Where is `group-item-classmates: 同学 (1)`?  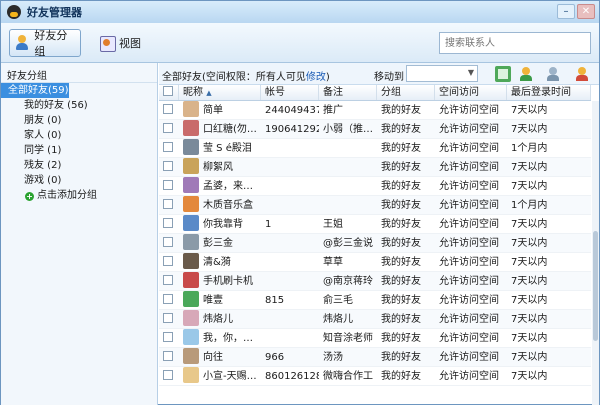 group-item-classmates: 同学 (1) is located at coordinates (79, 150).